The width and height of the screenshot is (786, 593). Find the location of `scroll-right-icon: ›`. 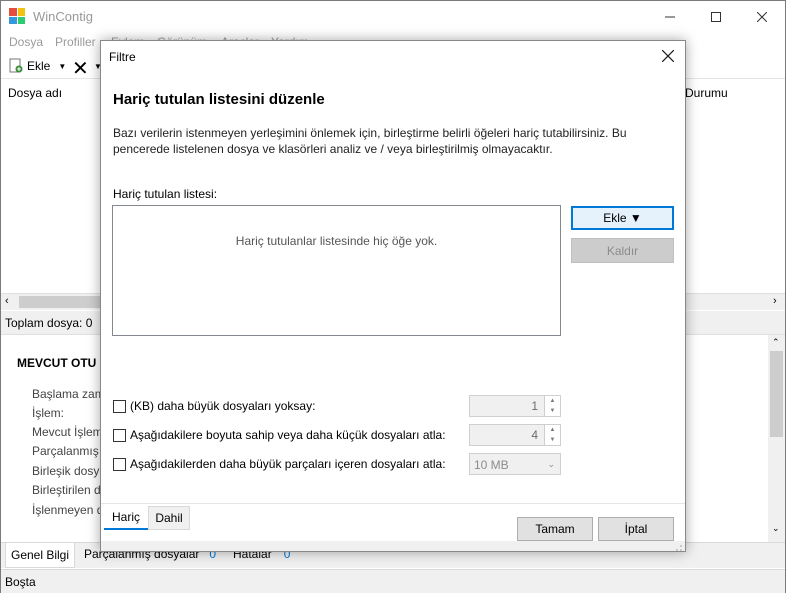

scroll-right-icon: › is located at coordinates (775, 301).